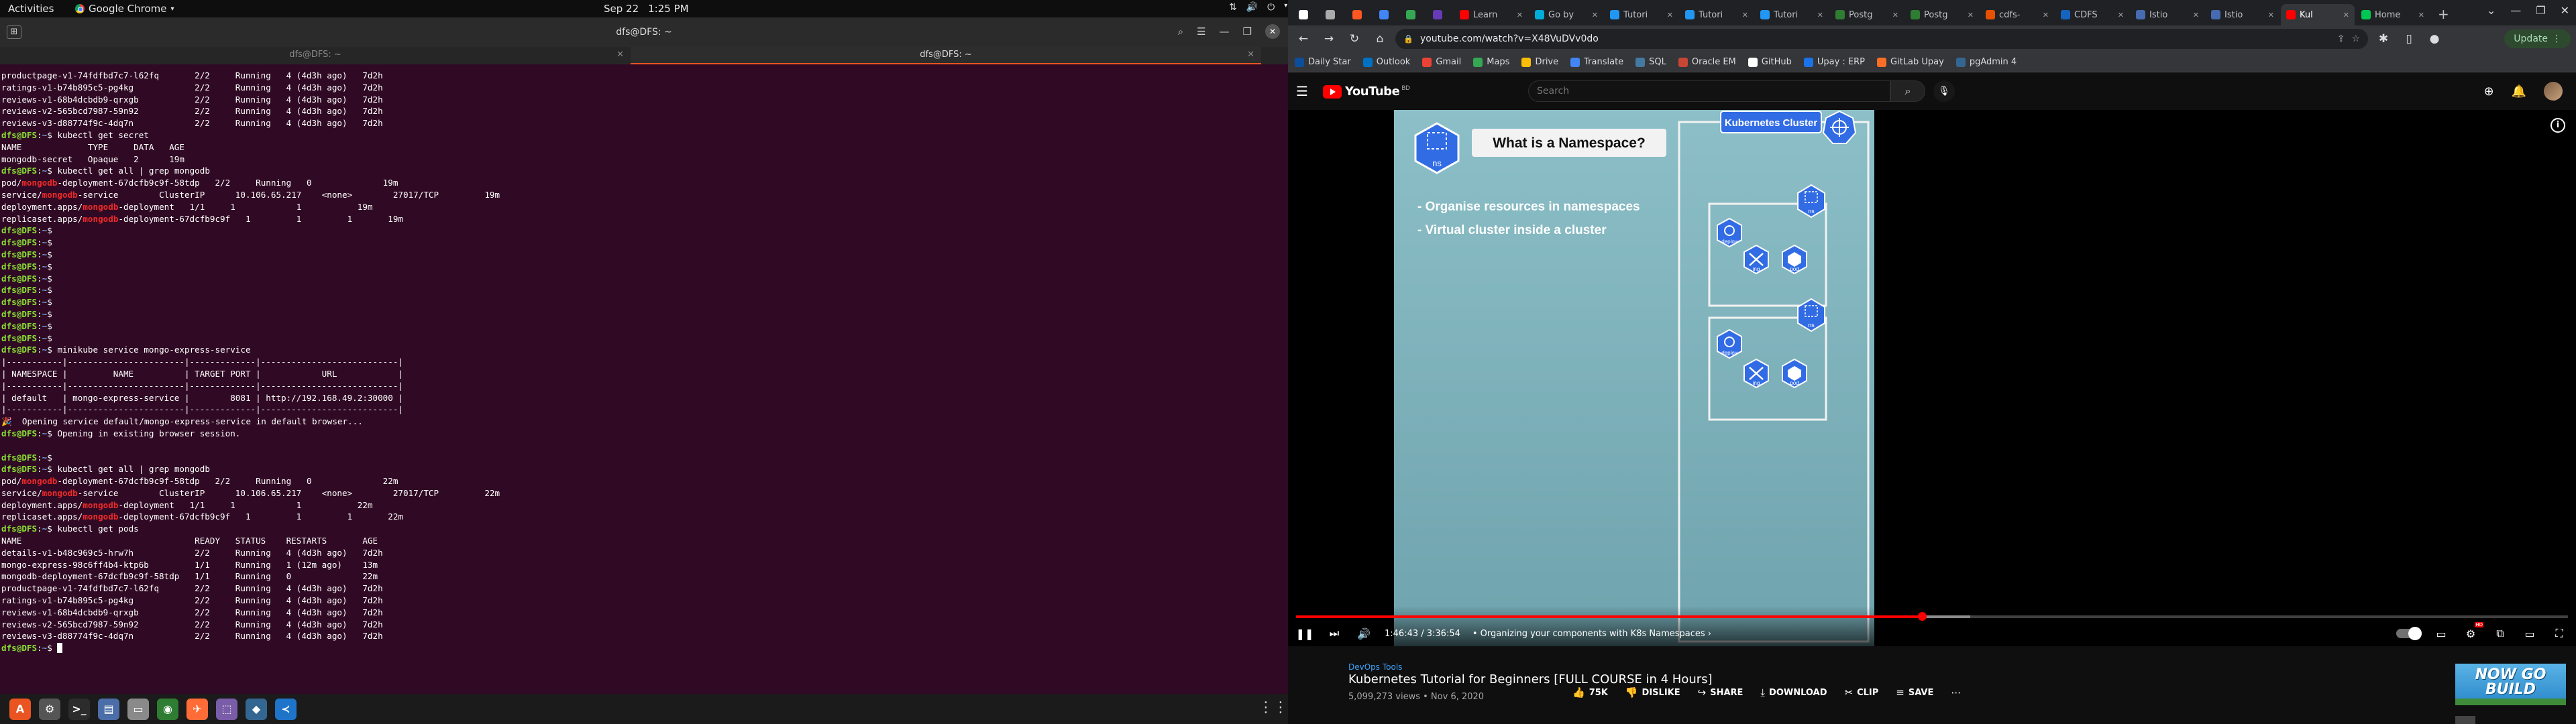 This screenshot has width=2576, height=724. I want to click on browser-tab: CDFS ✕, so click(2092, 14).